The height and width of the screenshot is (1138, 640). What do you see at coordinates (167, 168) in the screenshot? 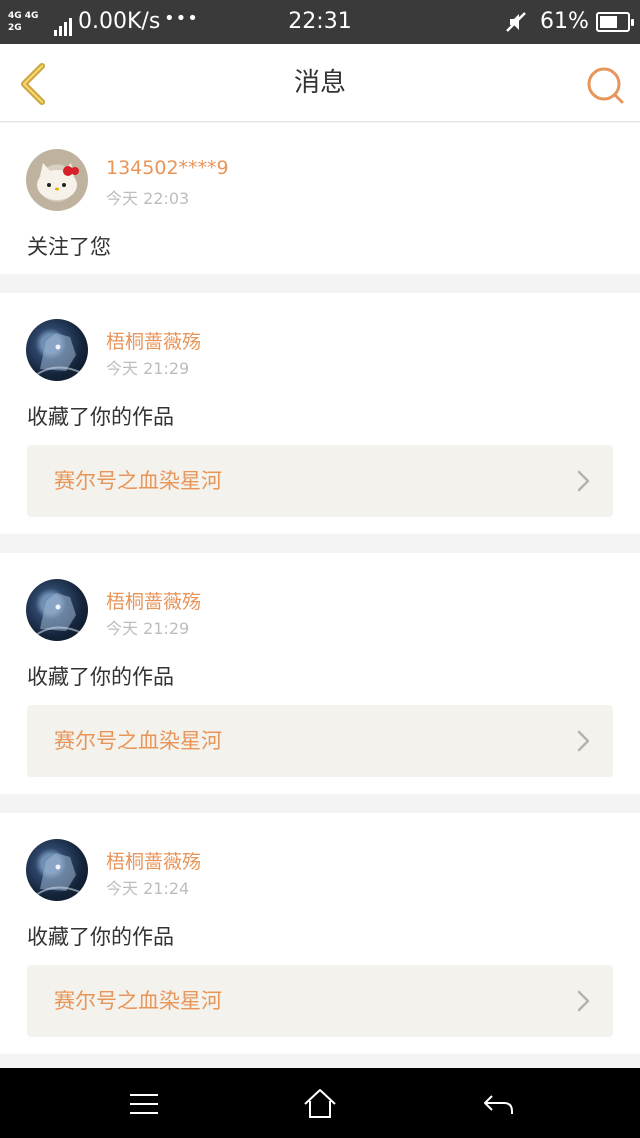
I see `username: 134502****9` at bounding box center [167, 168].